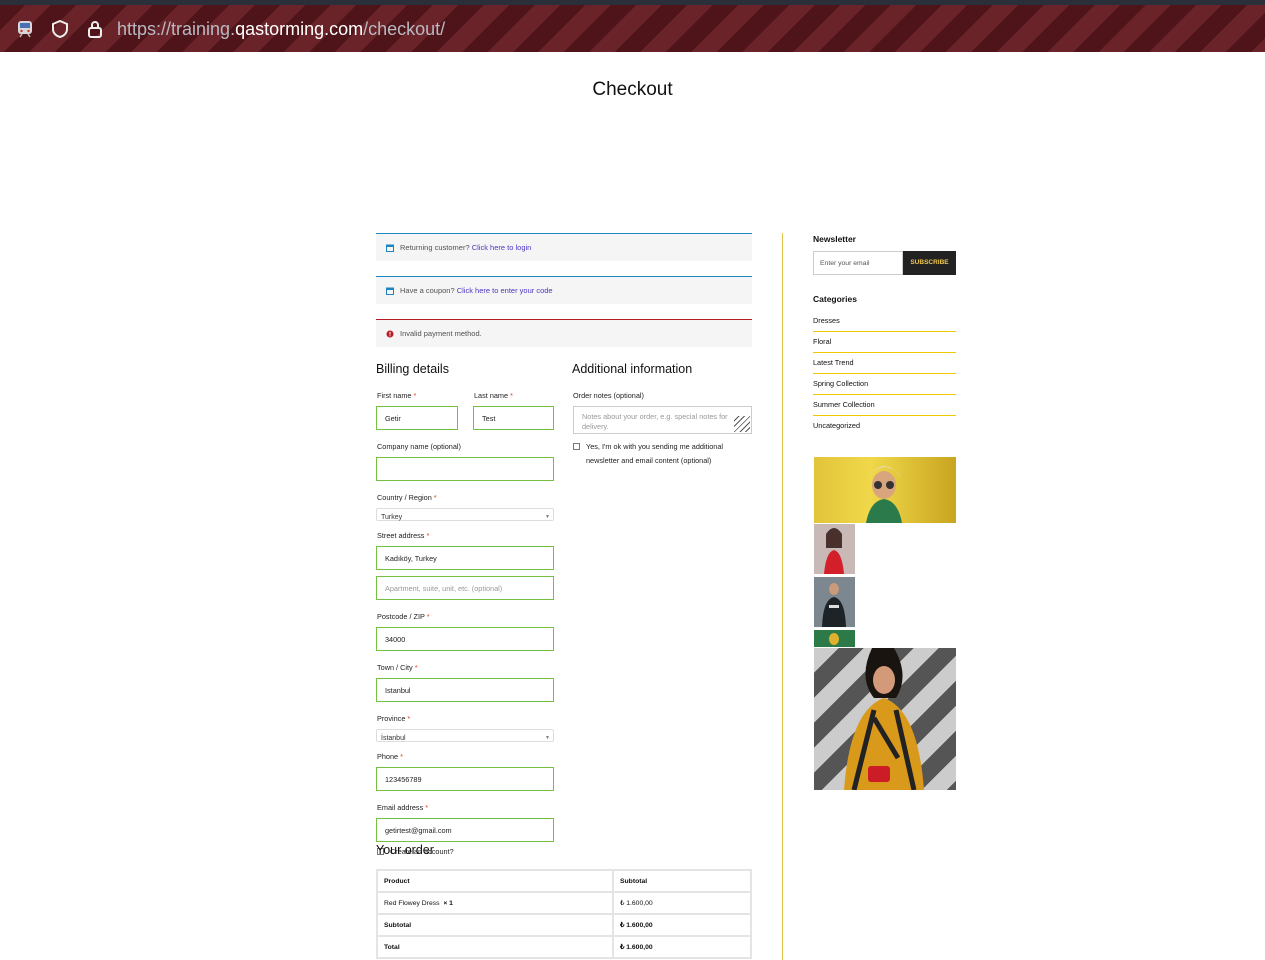 The image size is (1265, 960). Describe the element at coordinates (502, 247) in the screenshot. I see `login-link: Click here to login` at that location.